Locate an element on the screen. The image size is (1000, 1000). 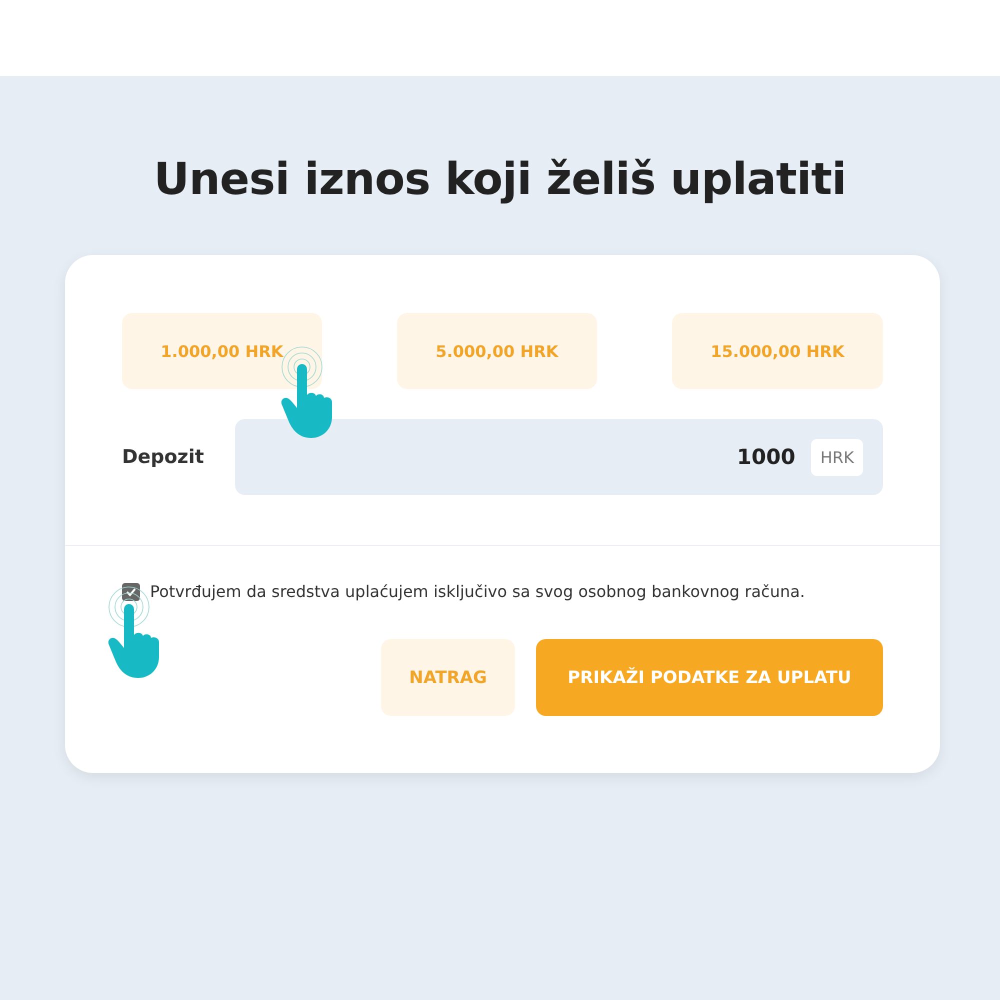
consent-text: Potvrđujem da sredstva uplaćujem isključivo sa svog osobnog bankovnog računa. is located at coordinates (478, 591).